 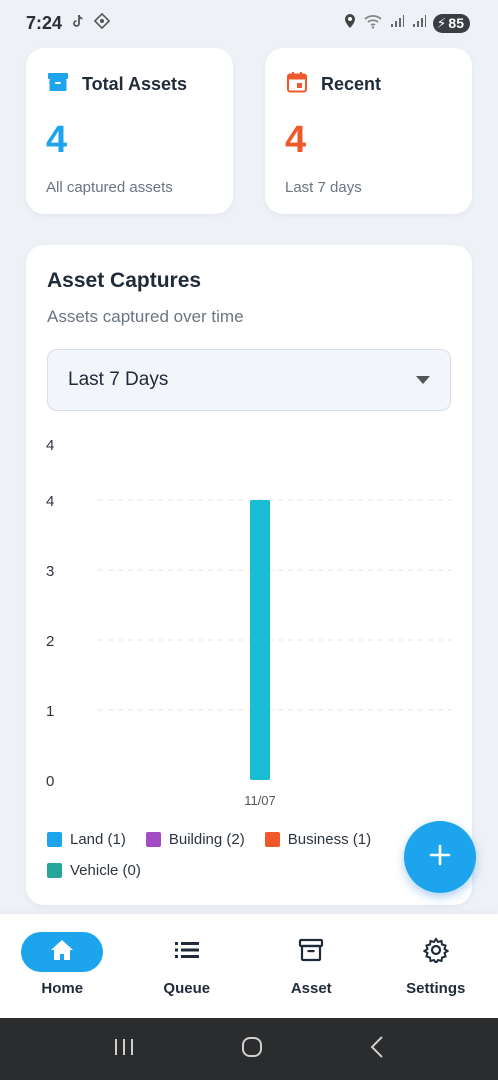 What do you see at coordinates (50, 781) in the screenshot?
I see `y-tick-label: 0` at bounding box center [50, 781].